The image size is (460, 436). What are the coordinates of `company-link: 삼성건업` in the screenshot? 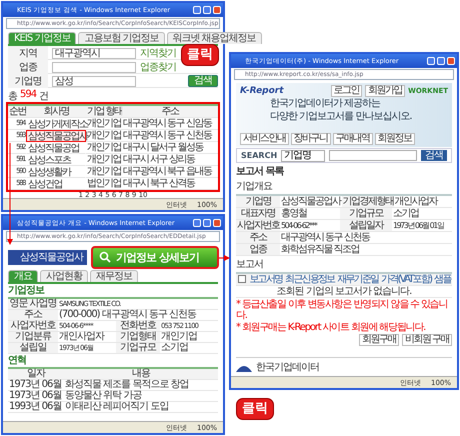 It's located at (56, 184).